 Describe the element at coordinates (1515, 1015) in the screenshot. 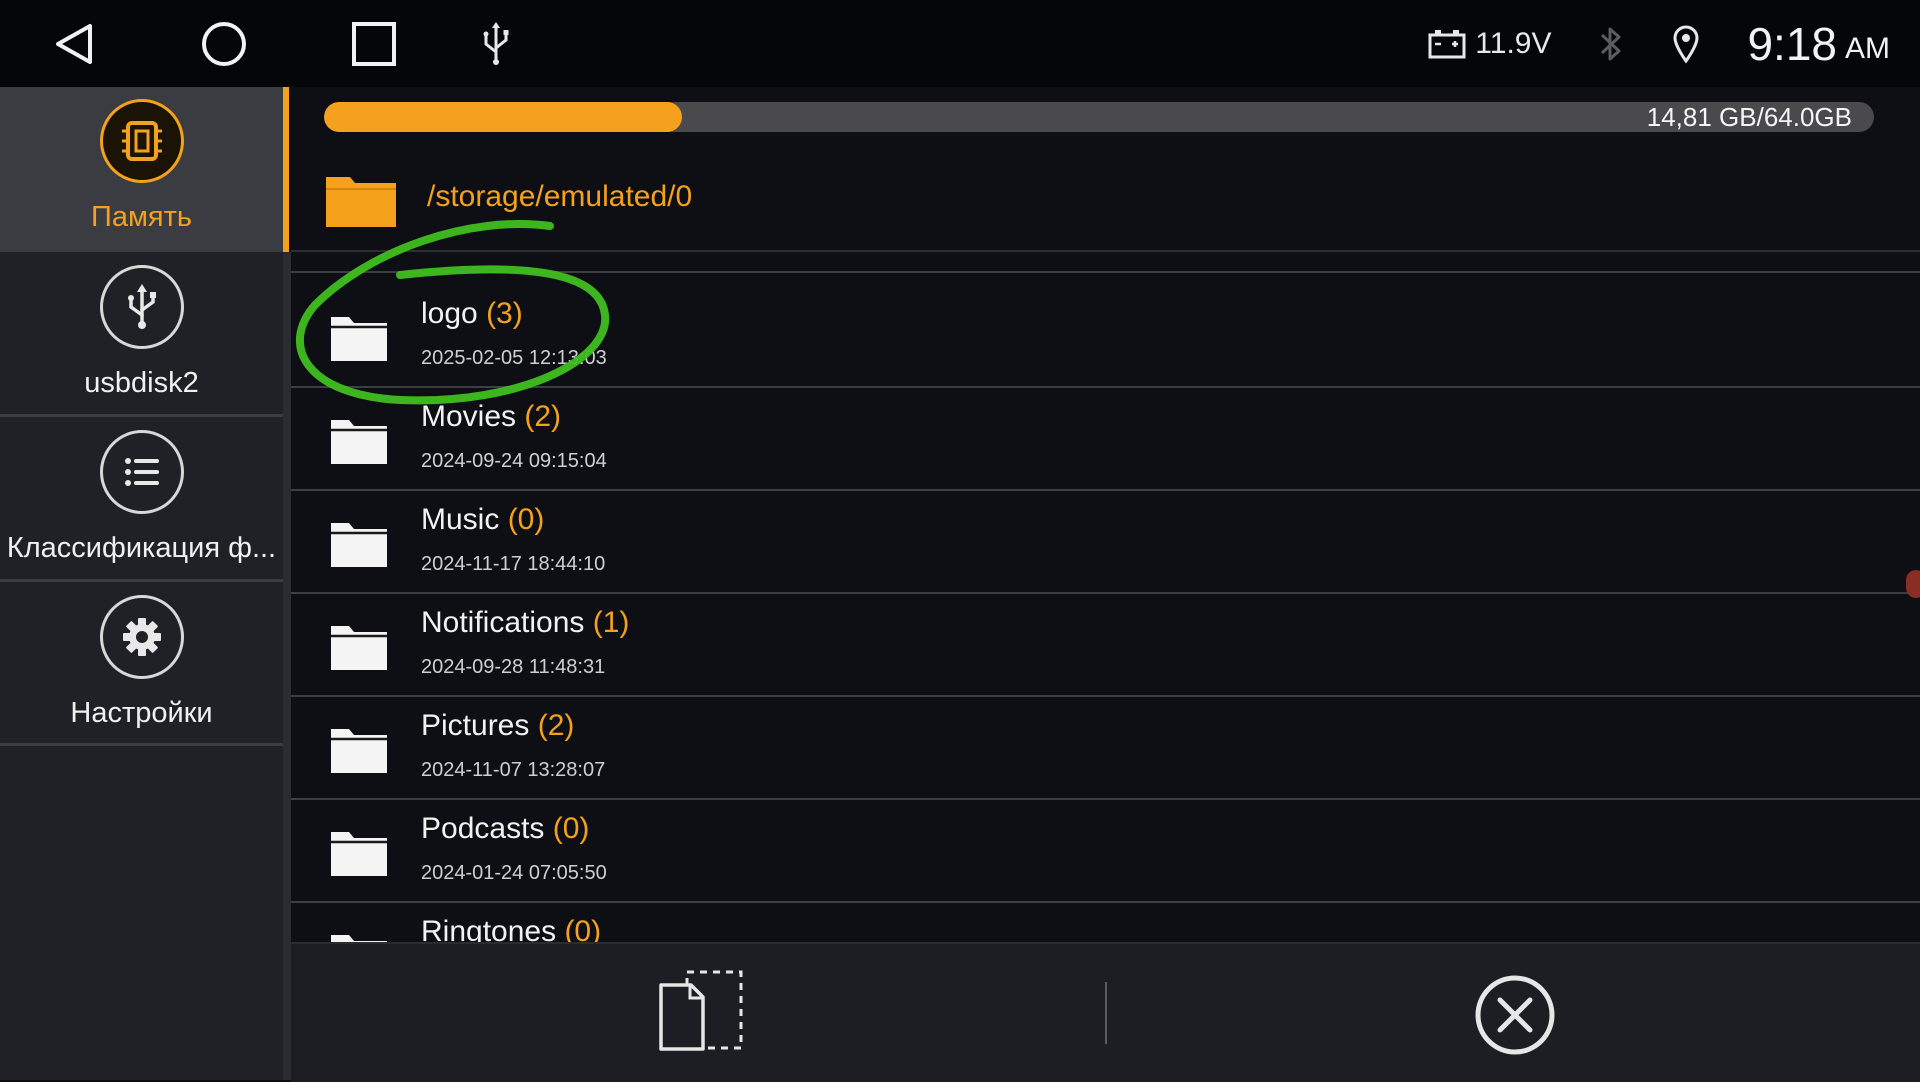

I see `close-circle-icon` at that location.